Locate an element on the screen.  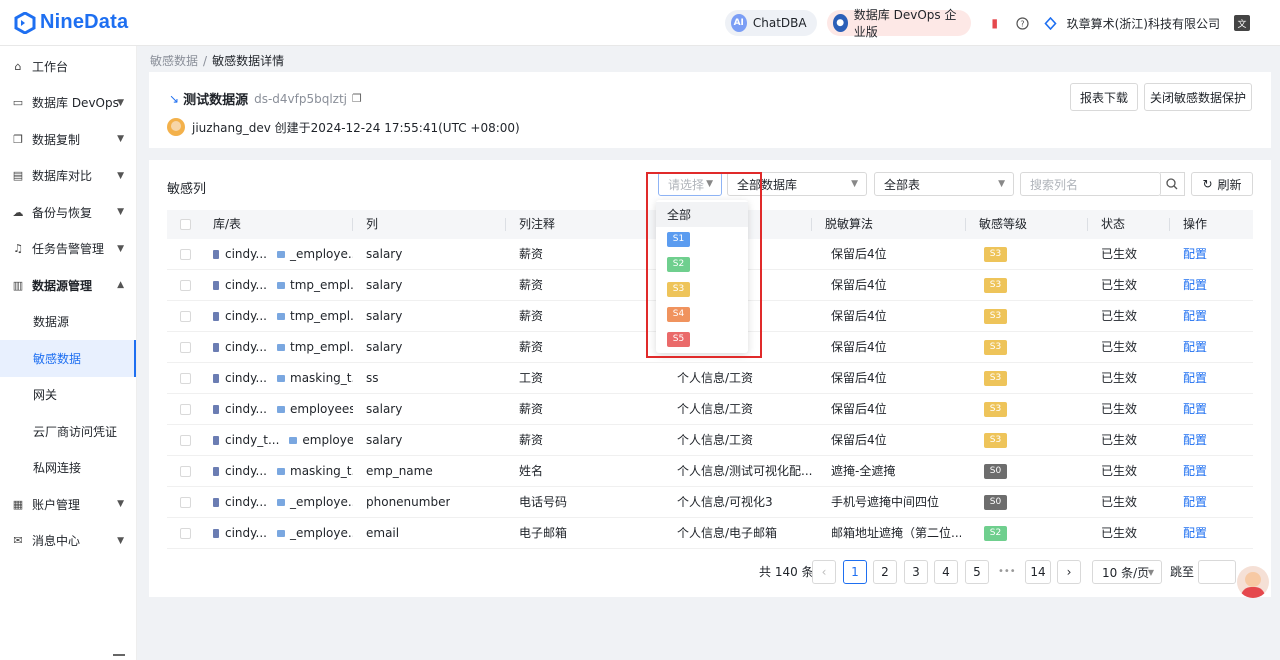
table-select: 全部表 ▼ is located at coordinates (944, 184).